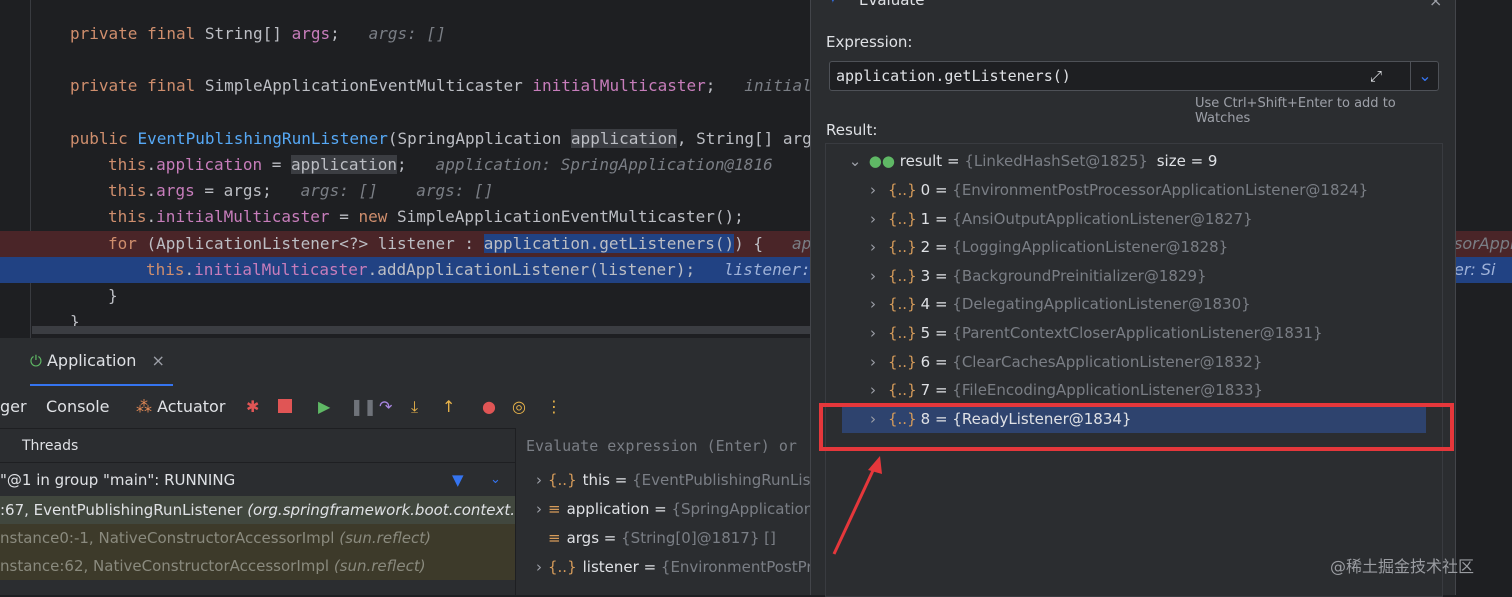 The height and width of the screenshot is (597, 1512). I want to click on variable-row: ≡ args = {String[0]@1817} [], so click(668, 538).